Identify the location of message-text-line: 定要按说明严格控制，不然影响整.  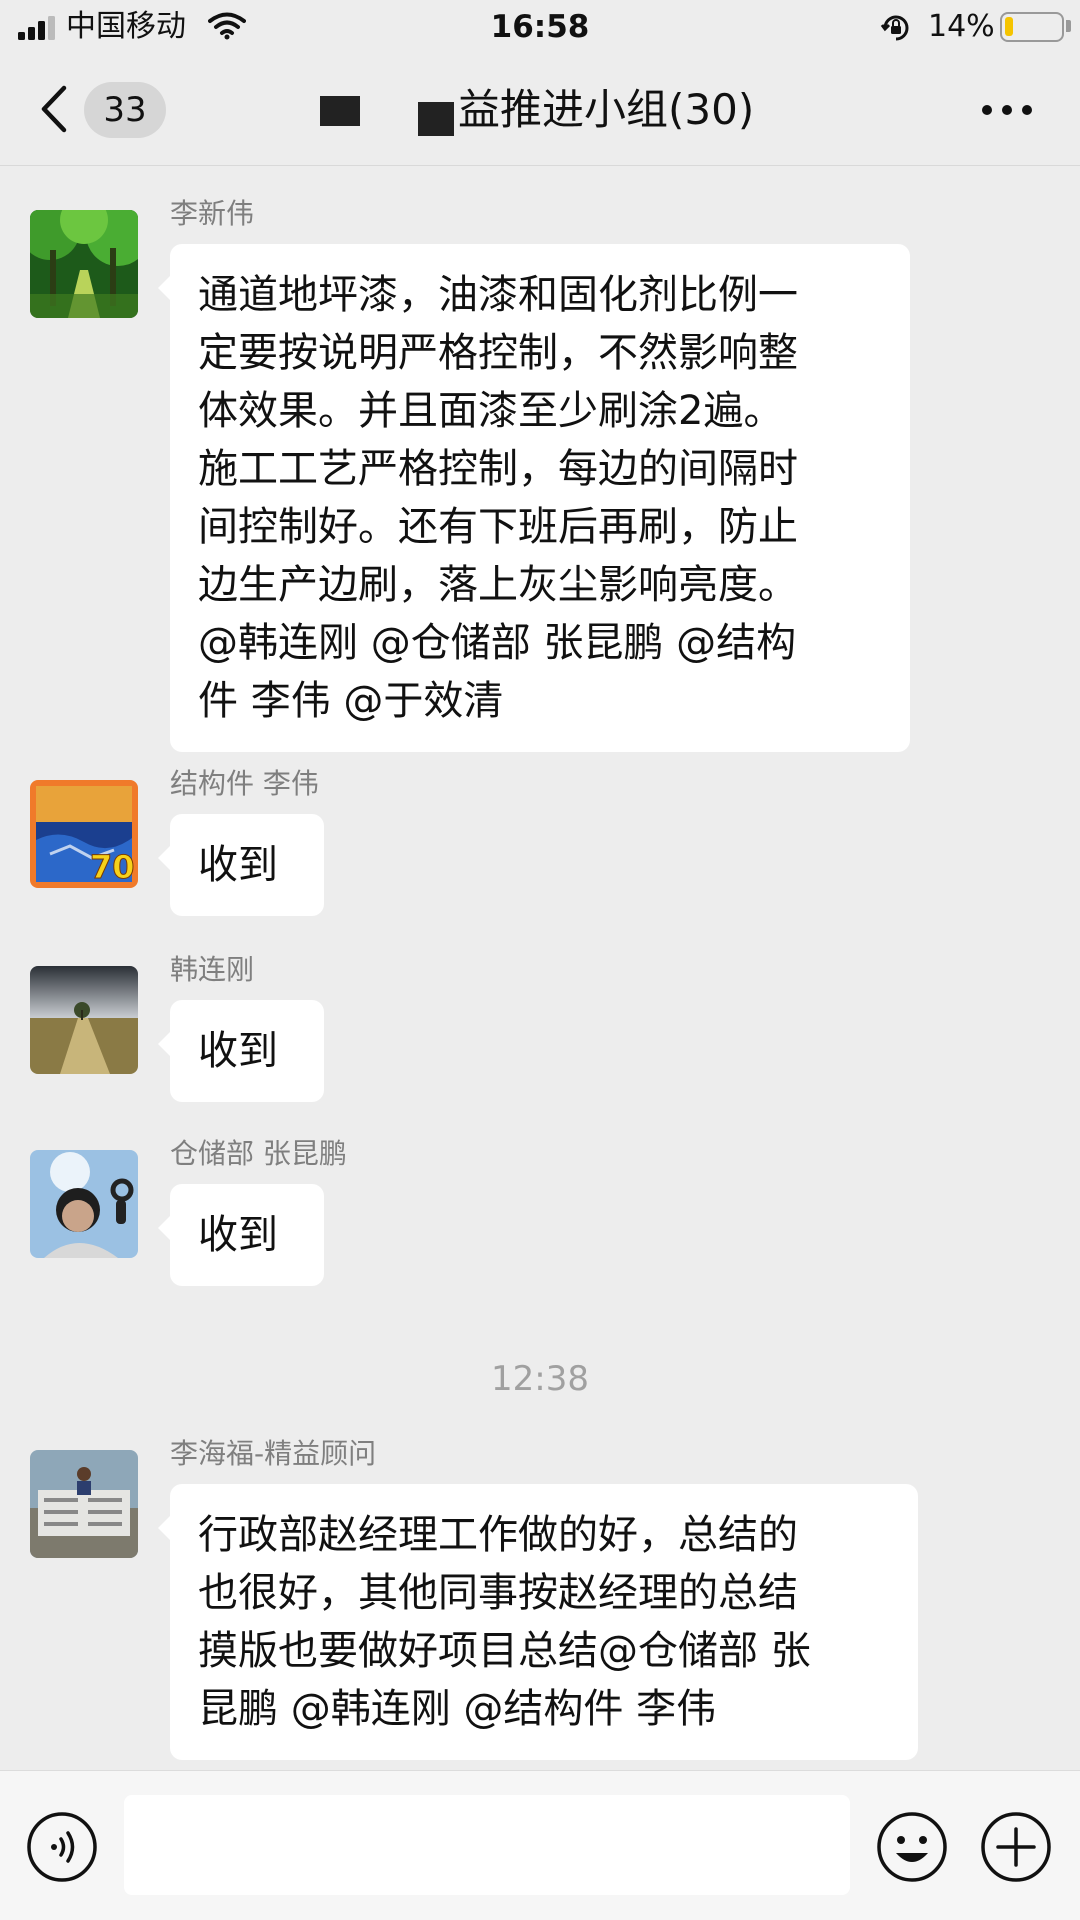
(498, 353).